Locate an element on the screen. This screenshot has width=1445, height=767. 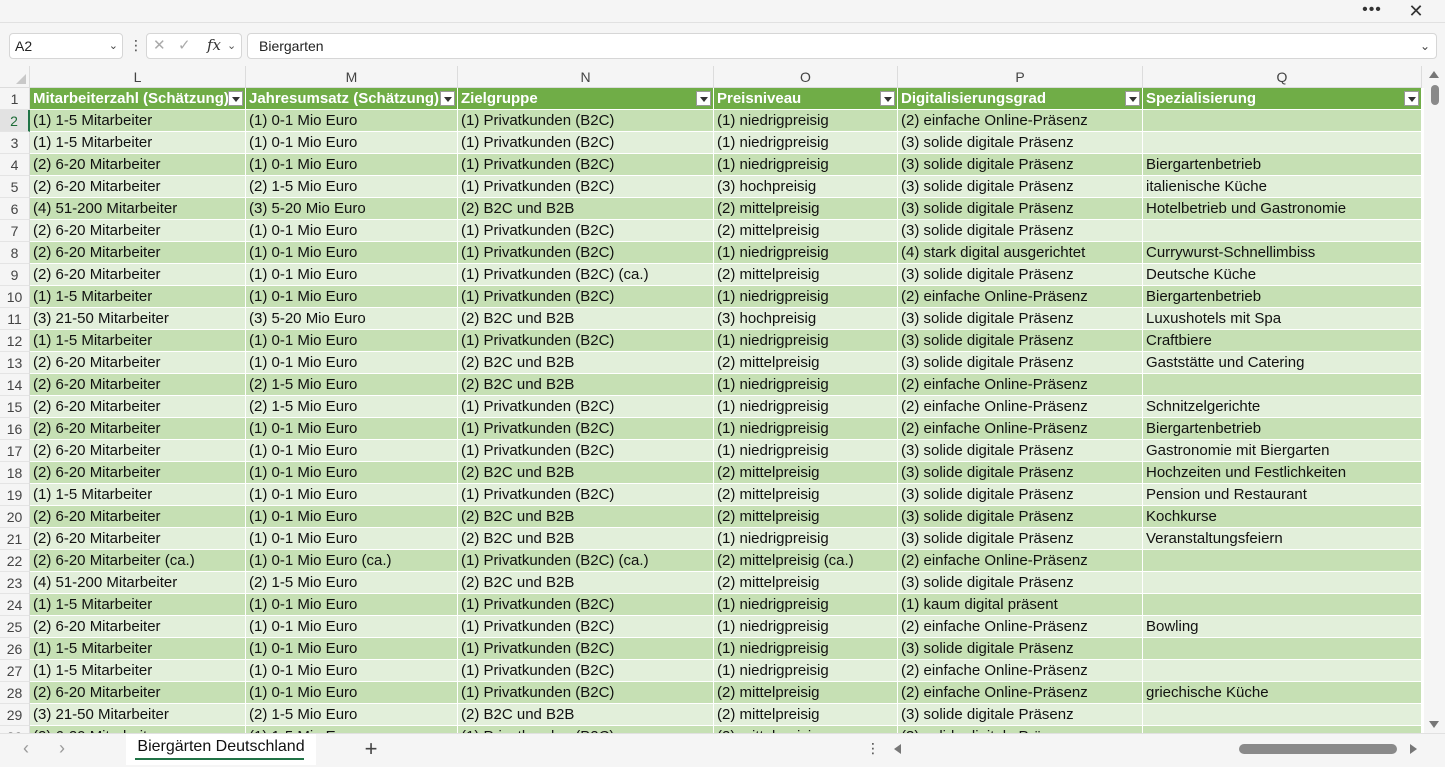
column-header-l: L is located at coordinates (138, 77).